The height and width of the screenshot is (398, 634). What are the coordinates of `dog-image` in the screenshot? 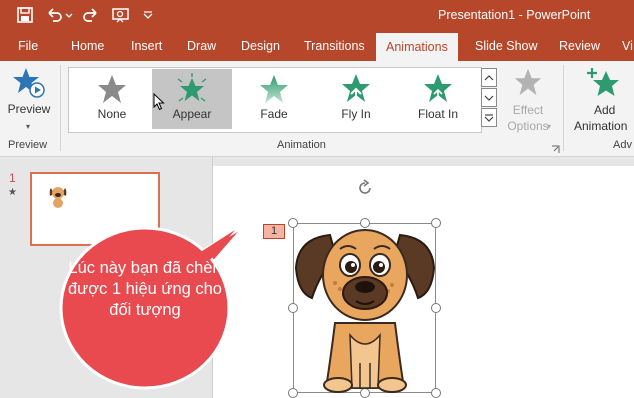 It's located at (365, 311).